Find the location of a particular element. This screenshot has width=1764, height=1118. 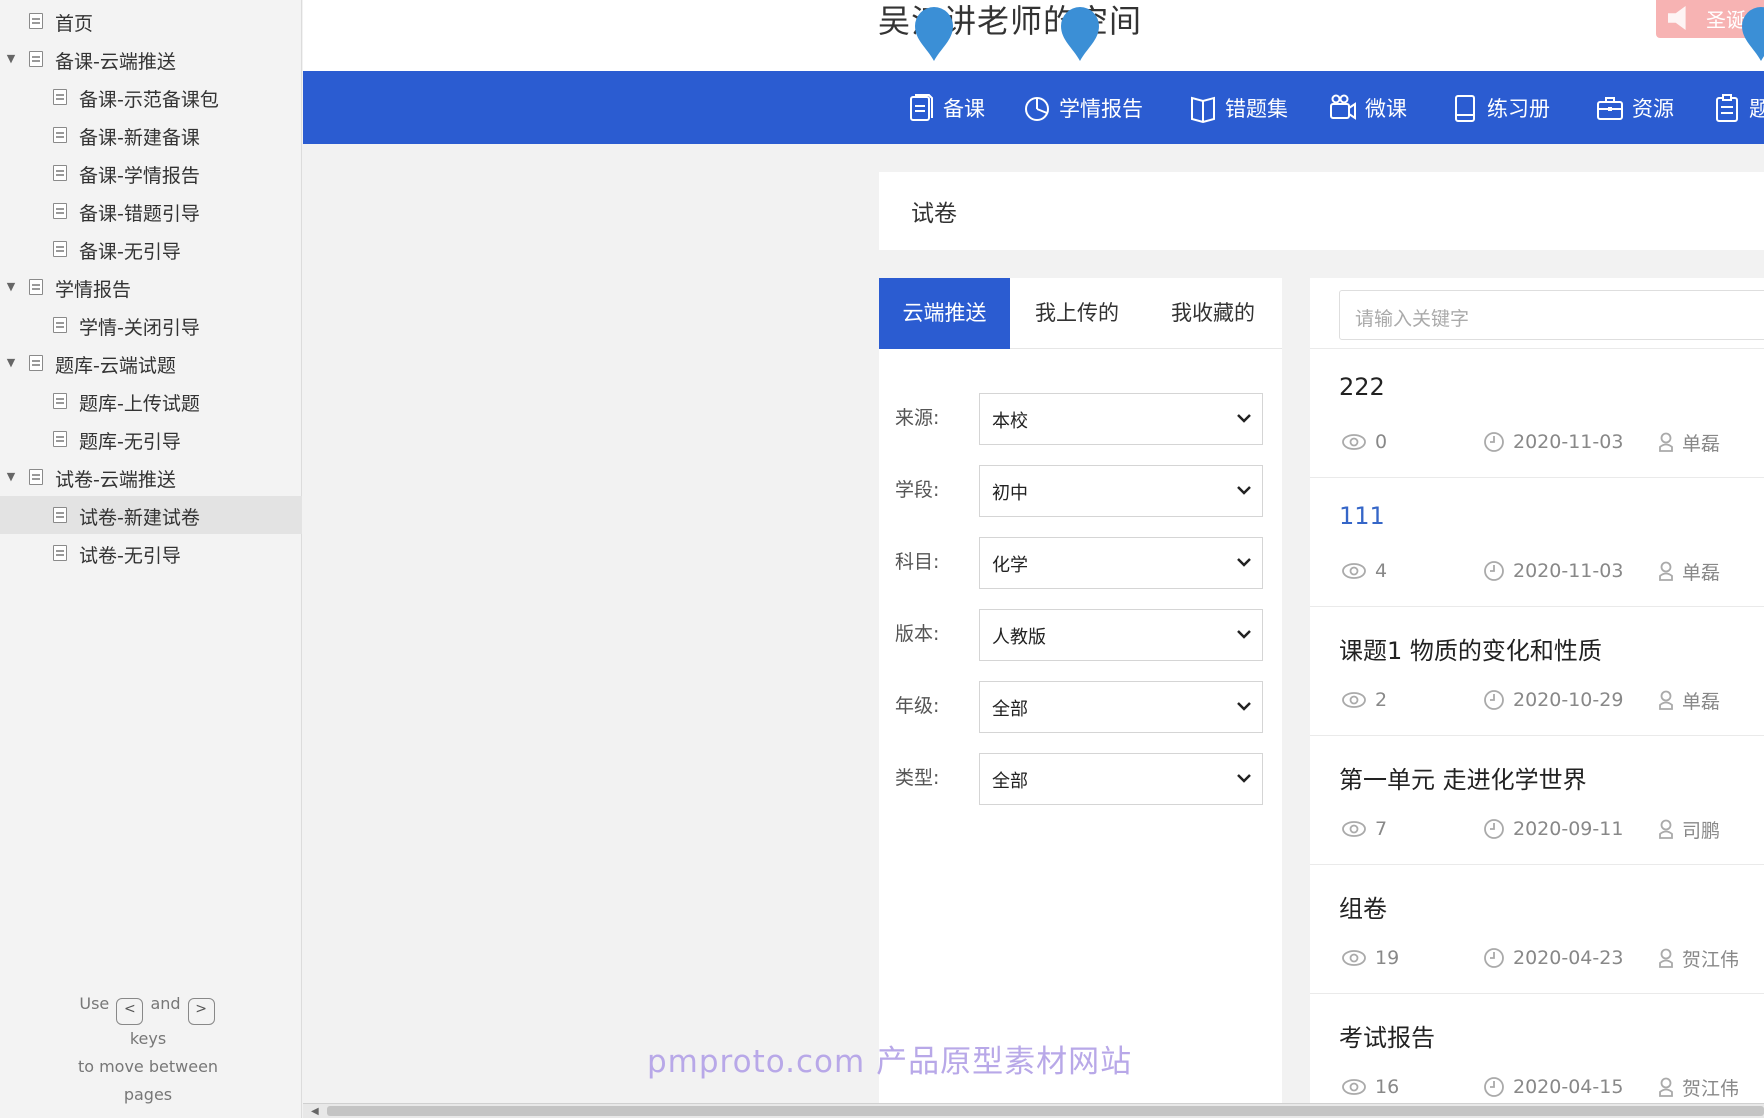

prev-key-icon: < is located at coordinates (130, 1011).